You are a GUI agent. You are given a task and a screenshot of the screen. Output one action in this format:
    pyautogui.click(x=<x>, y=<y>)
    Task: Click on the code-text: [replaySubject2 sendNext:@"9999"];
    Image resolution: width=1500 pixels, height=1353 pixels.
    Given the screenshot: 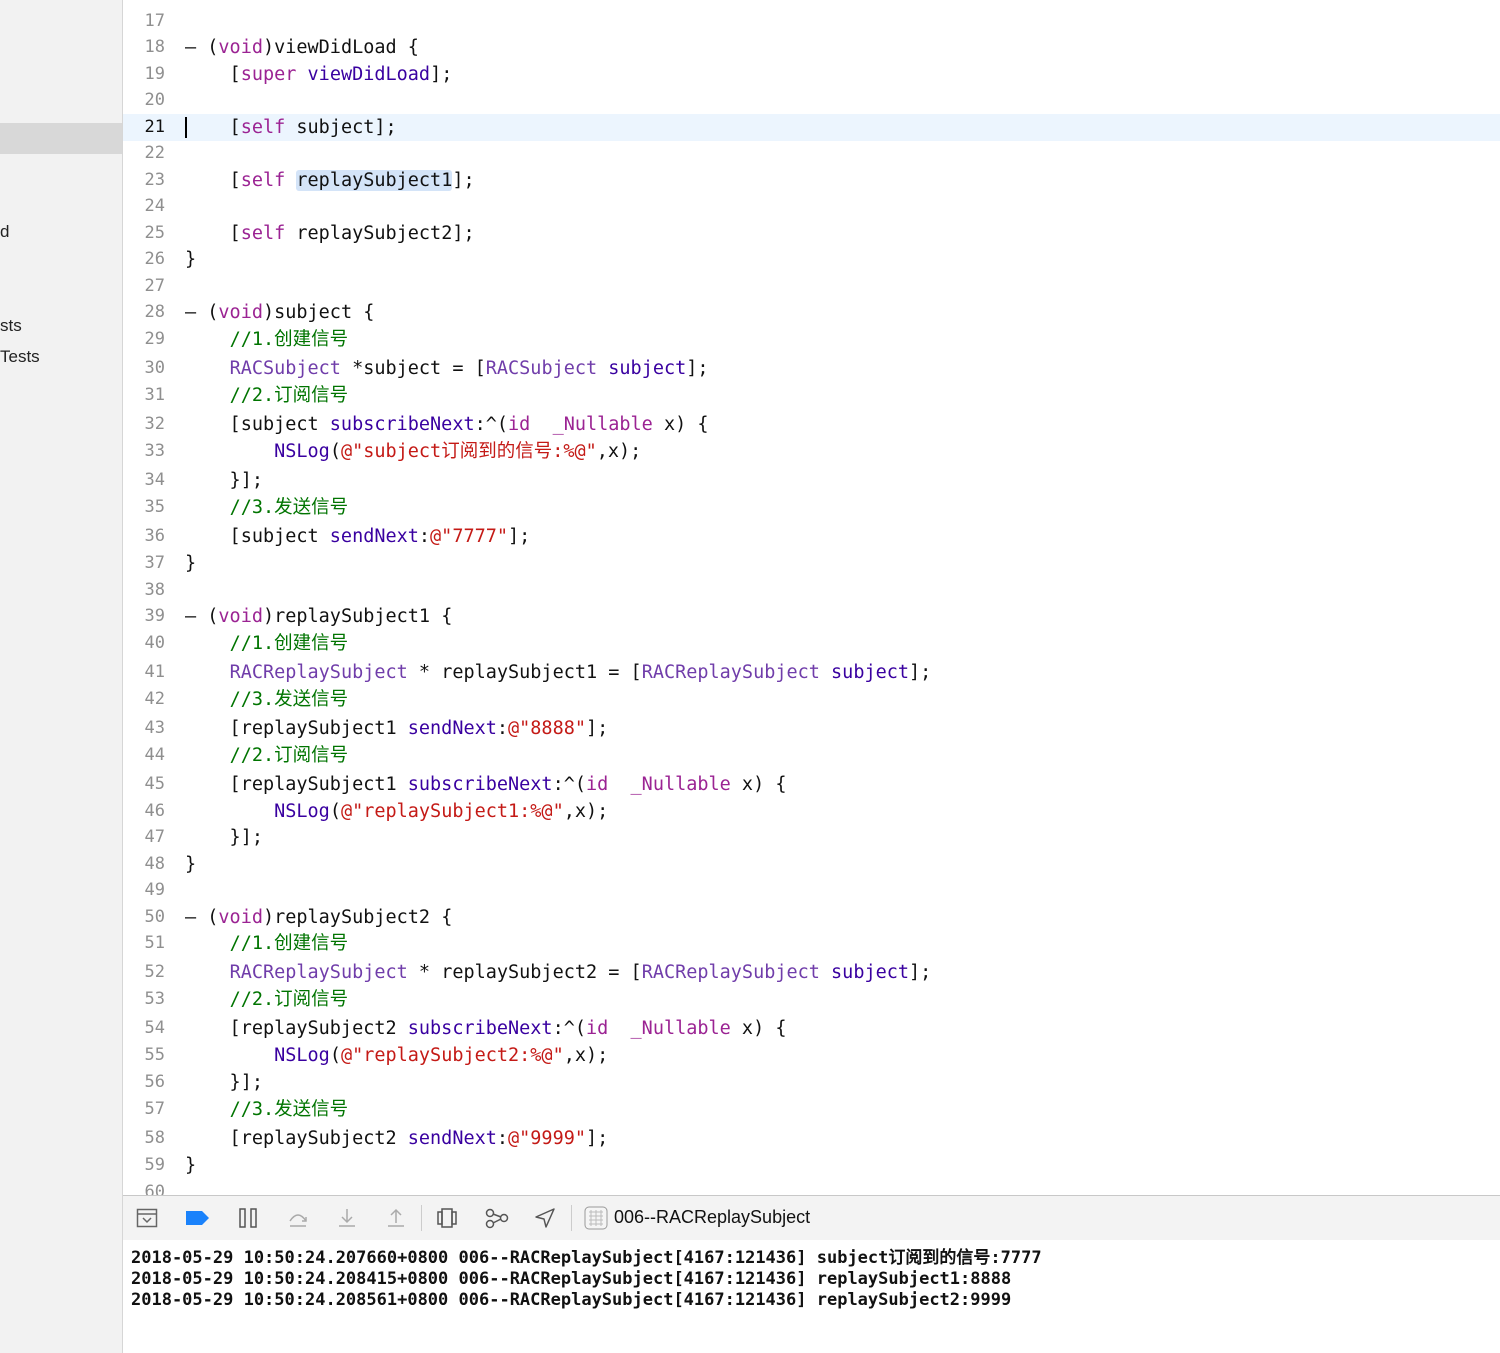 What is the action you would take?
    pyautogui.click(x=397, y=1138)
    